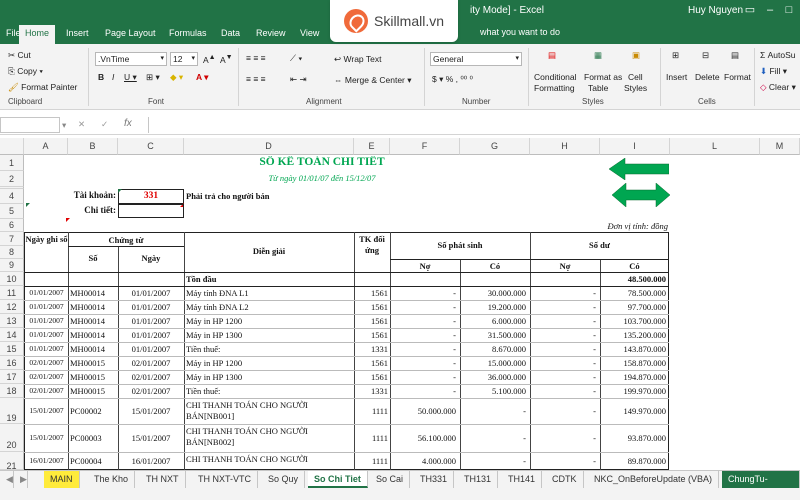 This screenshot has height=500, width=800. What do you see at coordinates (112, 479) in the screenshot?
I see `sheet-tab-the-kho: The Kho` at bounding box center [112, 479].